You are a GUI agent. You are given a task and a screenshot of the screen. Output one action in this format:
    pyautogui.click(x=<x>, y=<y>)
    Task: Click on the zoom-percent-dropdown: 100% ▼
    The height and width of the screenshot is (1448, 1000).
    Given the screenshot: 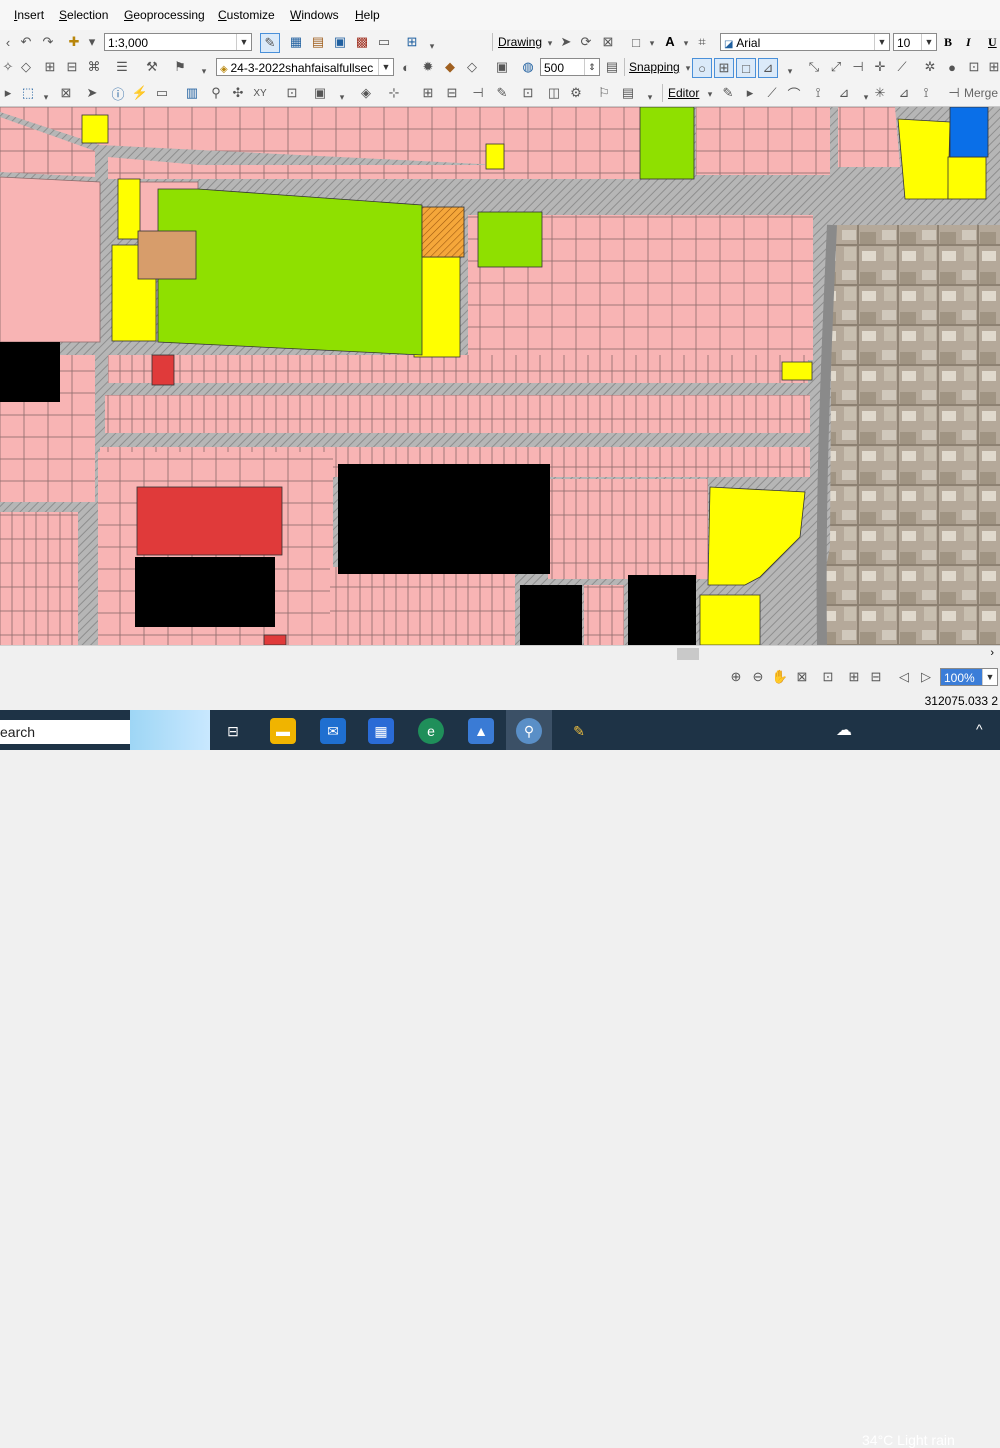 What is the action you would take?
    pyautogui.click(x=969, y=677)
    